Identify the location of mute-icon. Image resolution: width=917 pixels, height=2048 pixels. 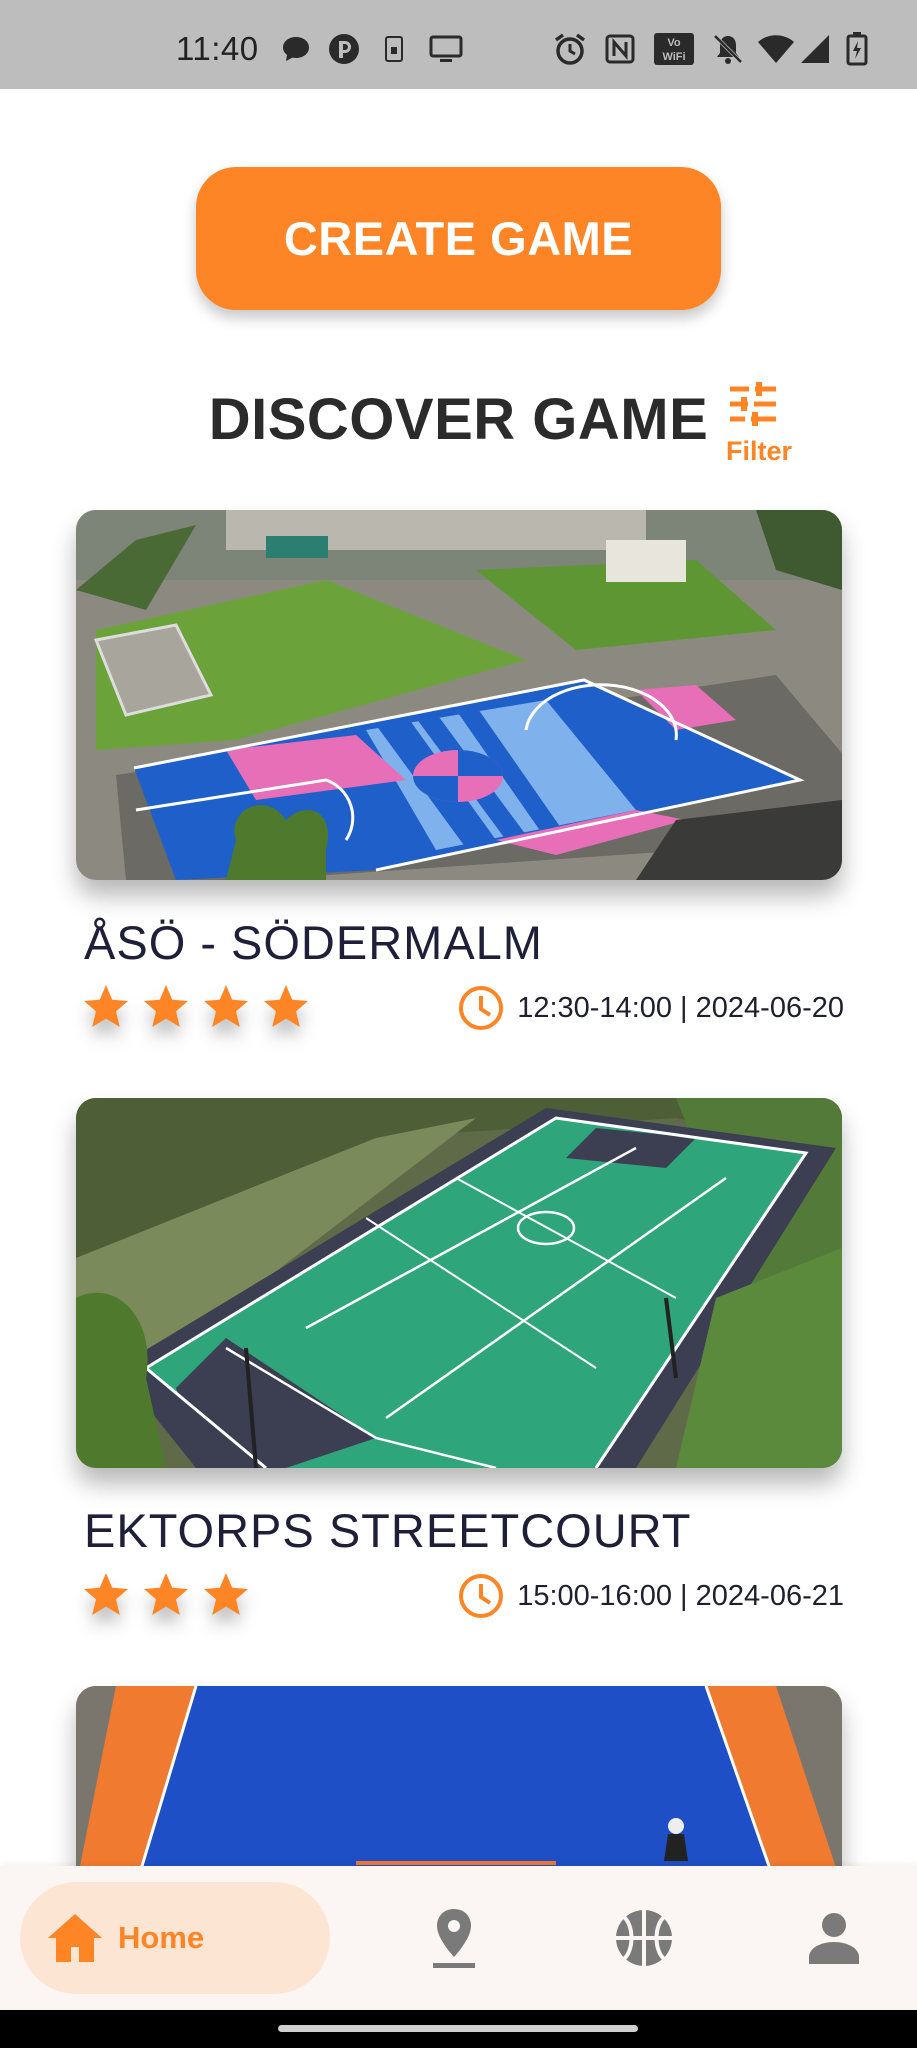
(728, 49).